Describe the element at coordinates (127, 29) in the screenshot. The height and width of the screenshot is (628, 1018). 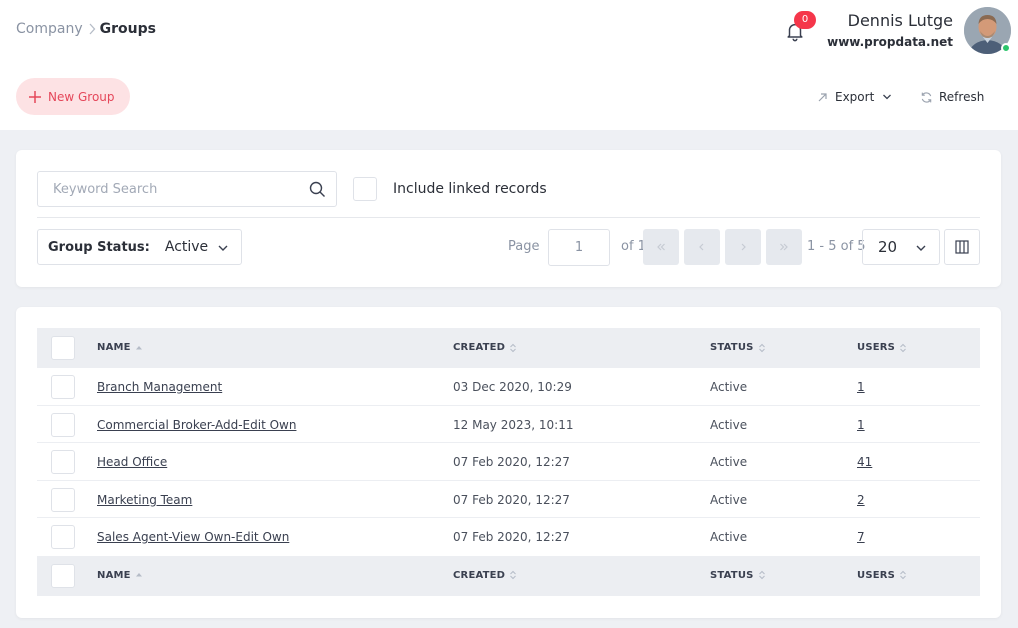
I see `page-title: Groups` at that location.